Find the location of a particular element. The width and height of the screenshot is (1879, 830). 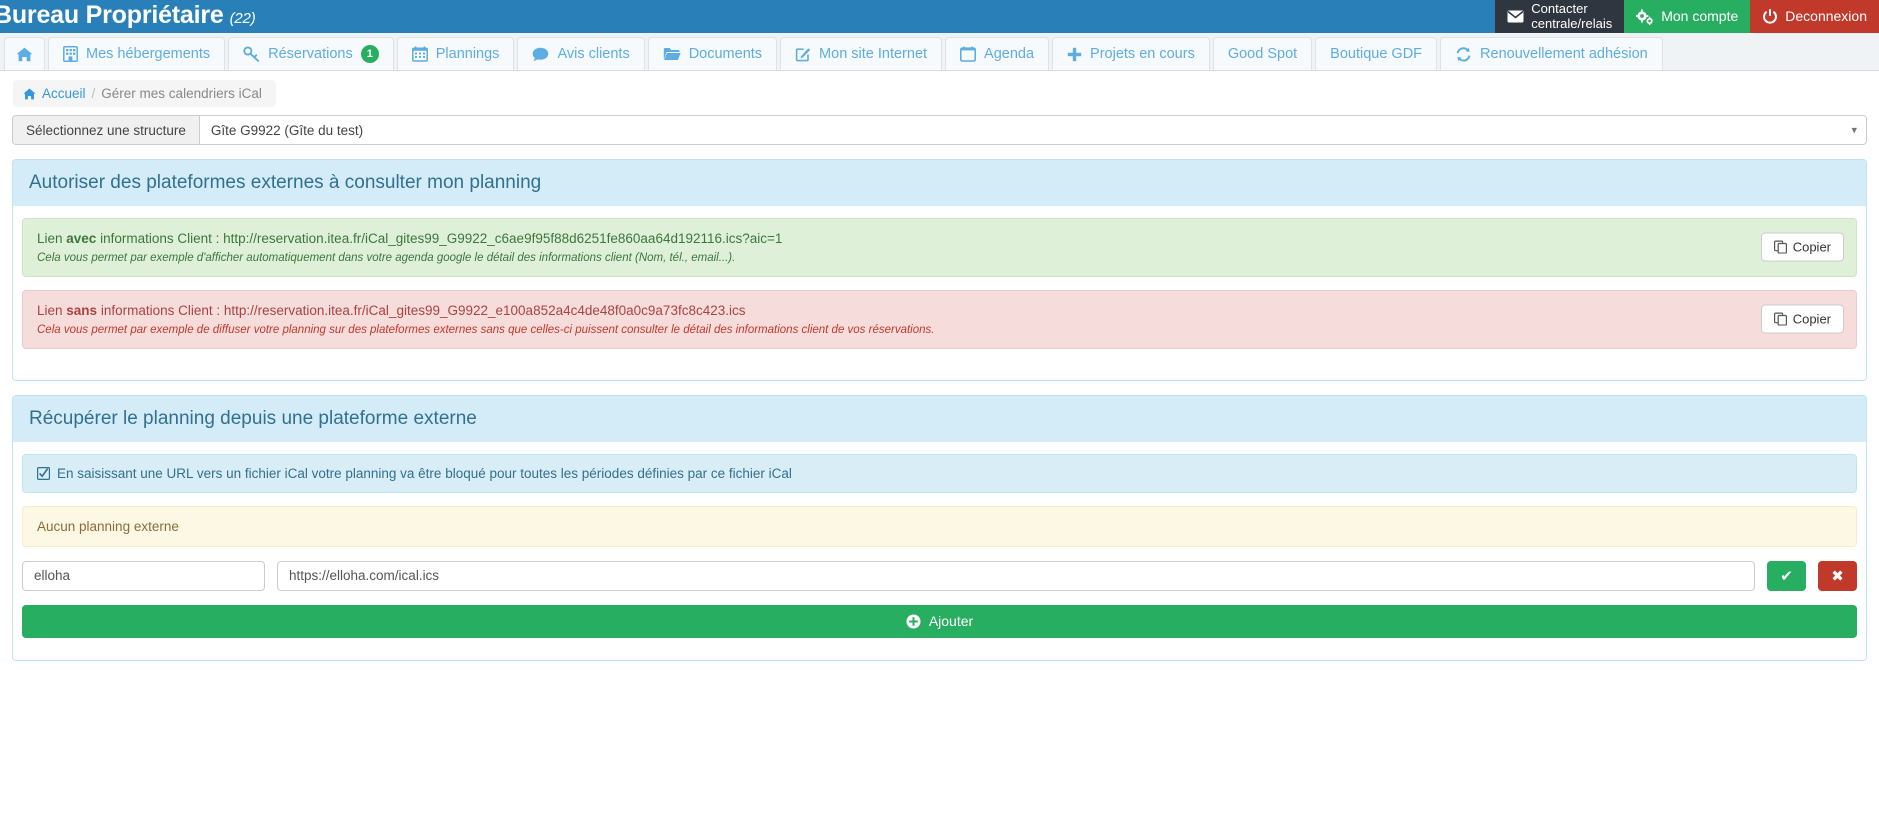

nav-tab-label: Projets en cours is located at coordinates (1142, 54).